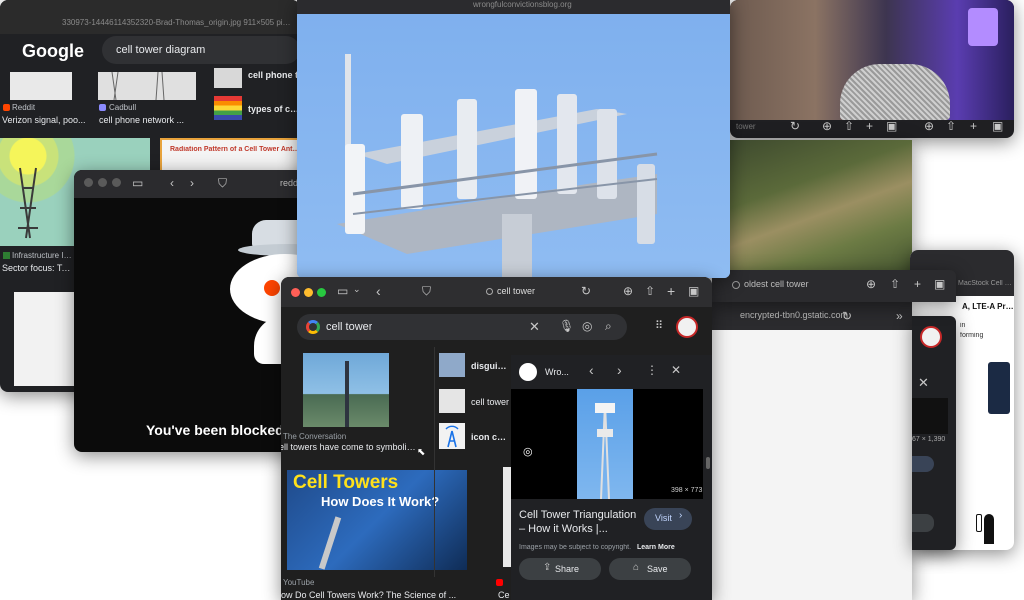  I want to click on window-gstatic: encrypted-tbn0.gstatic.com ↻ », so click(812, 451).